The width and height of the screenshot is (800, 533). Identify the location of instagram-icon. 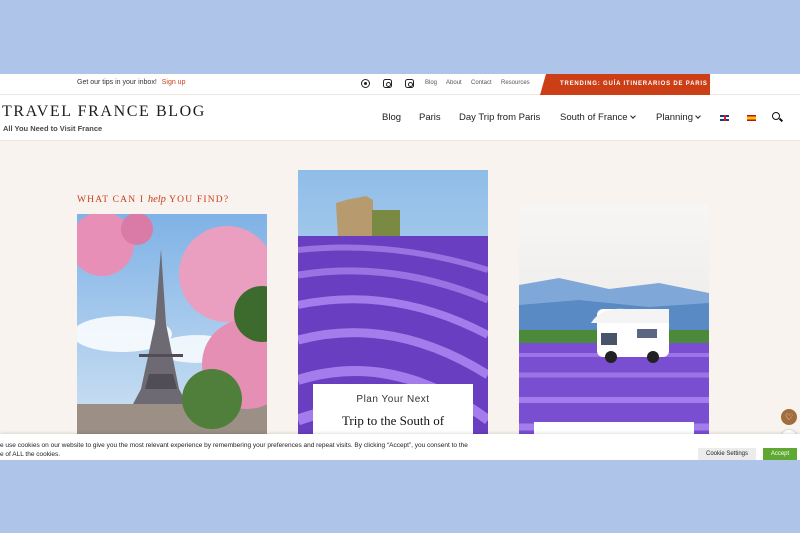
(387, 83).